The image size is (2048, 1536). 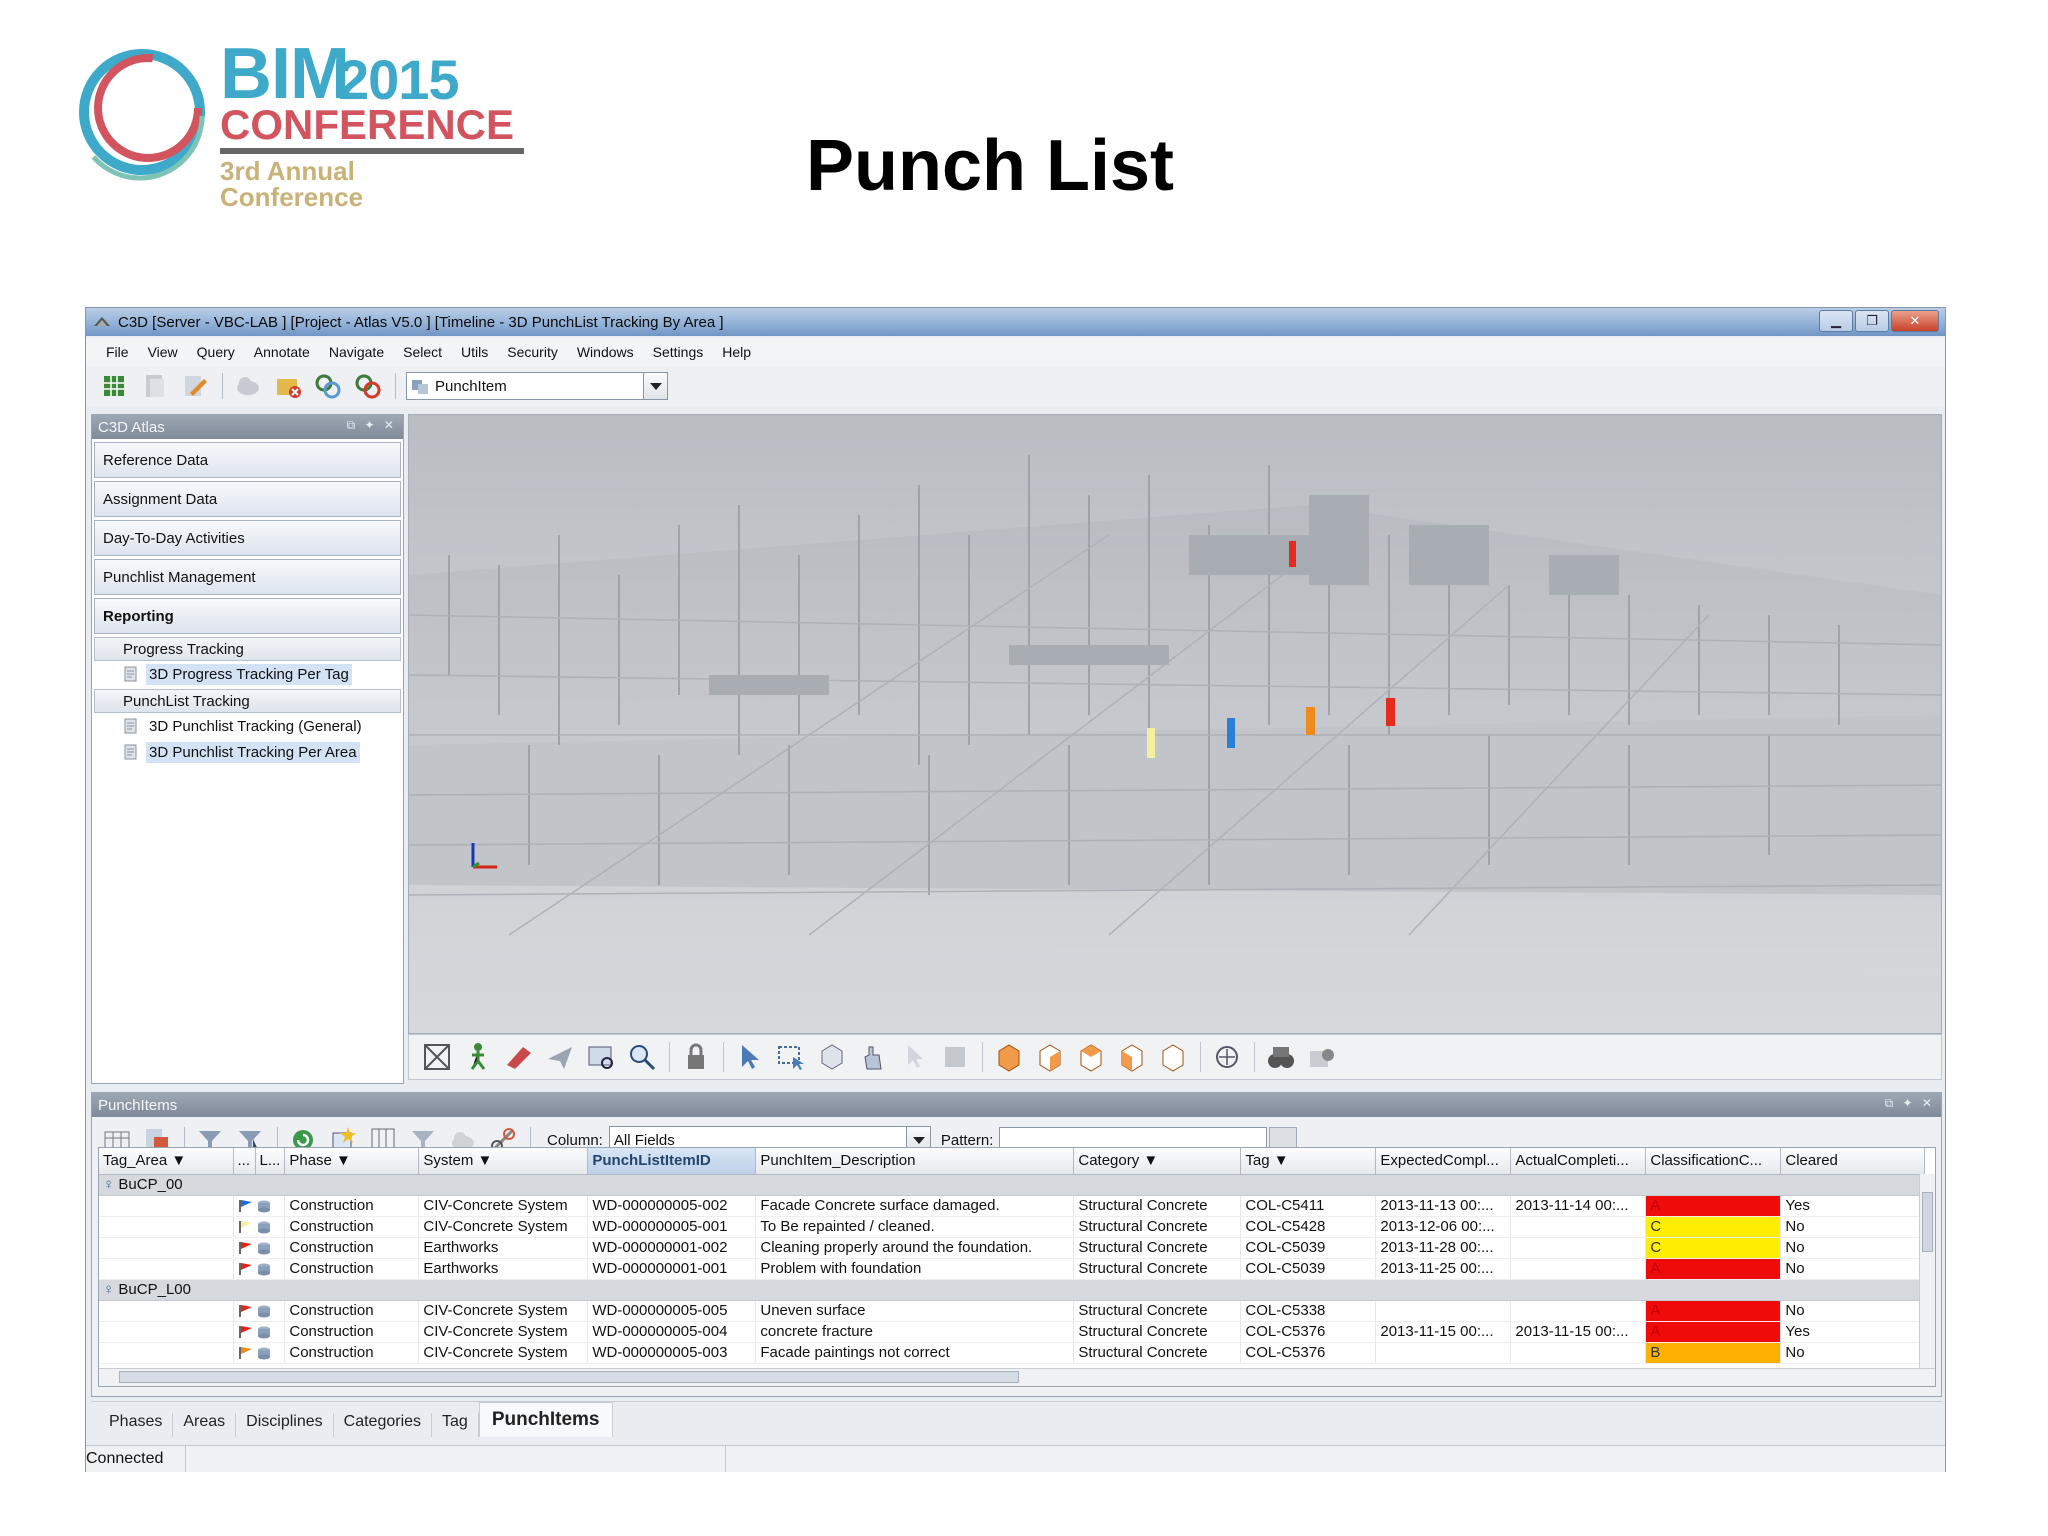 I want to click on pointer-disabled-icon, so click(x=914, y=1057).